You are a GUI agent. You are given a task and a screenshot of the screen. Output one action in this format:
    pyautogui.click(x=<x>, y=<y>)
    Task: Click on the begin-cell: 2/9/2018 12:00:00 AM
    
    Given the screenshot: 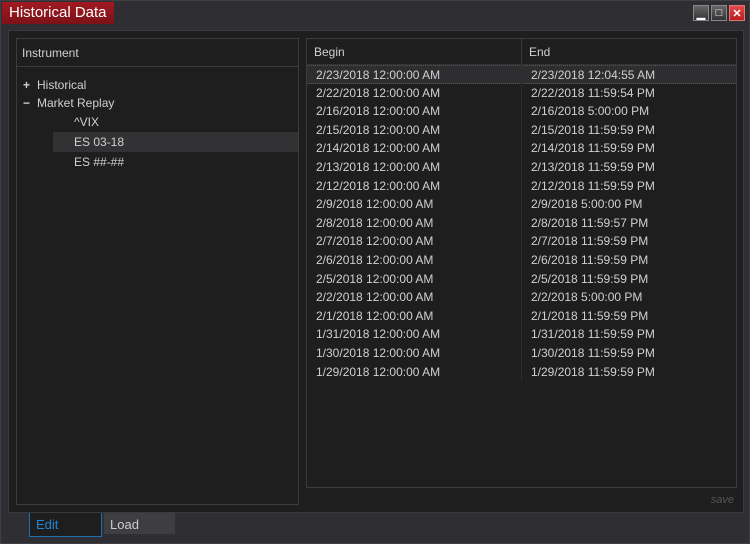 What is the action you would take?
    pyautogui.click(x=375, y=204)
    